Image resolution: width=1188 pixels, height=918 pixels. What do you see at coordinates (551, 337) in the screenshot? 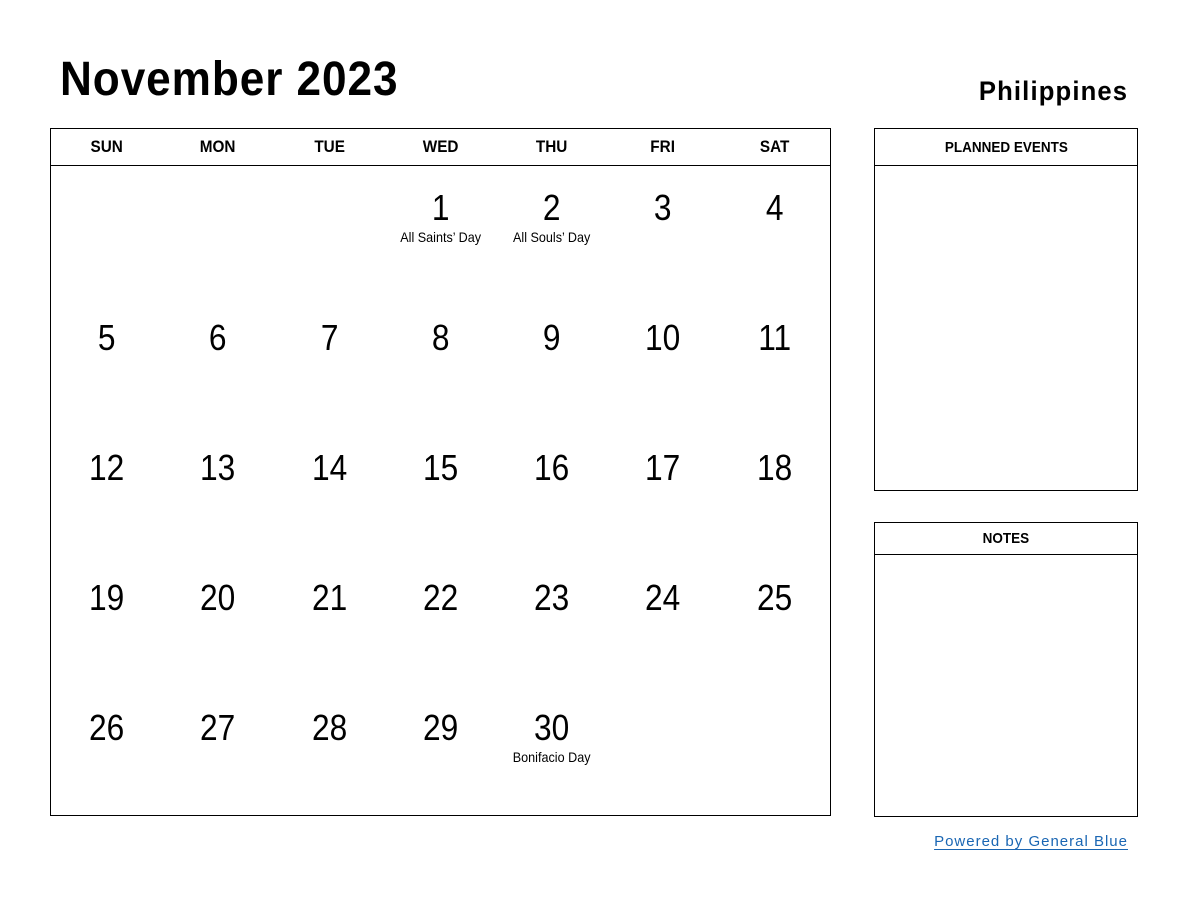
I see `day-number: 9` at bounding box center [551, 337].